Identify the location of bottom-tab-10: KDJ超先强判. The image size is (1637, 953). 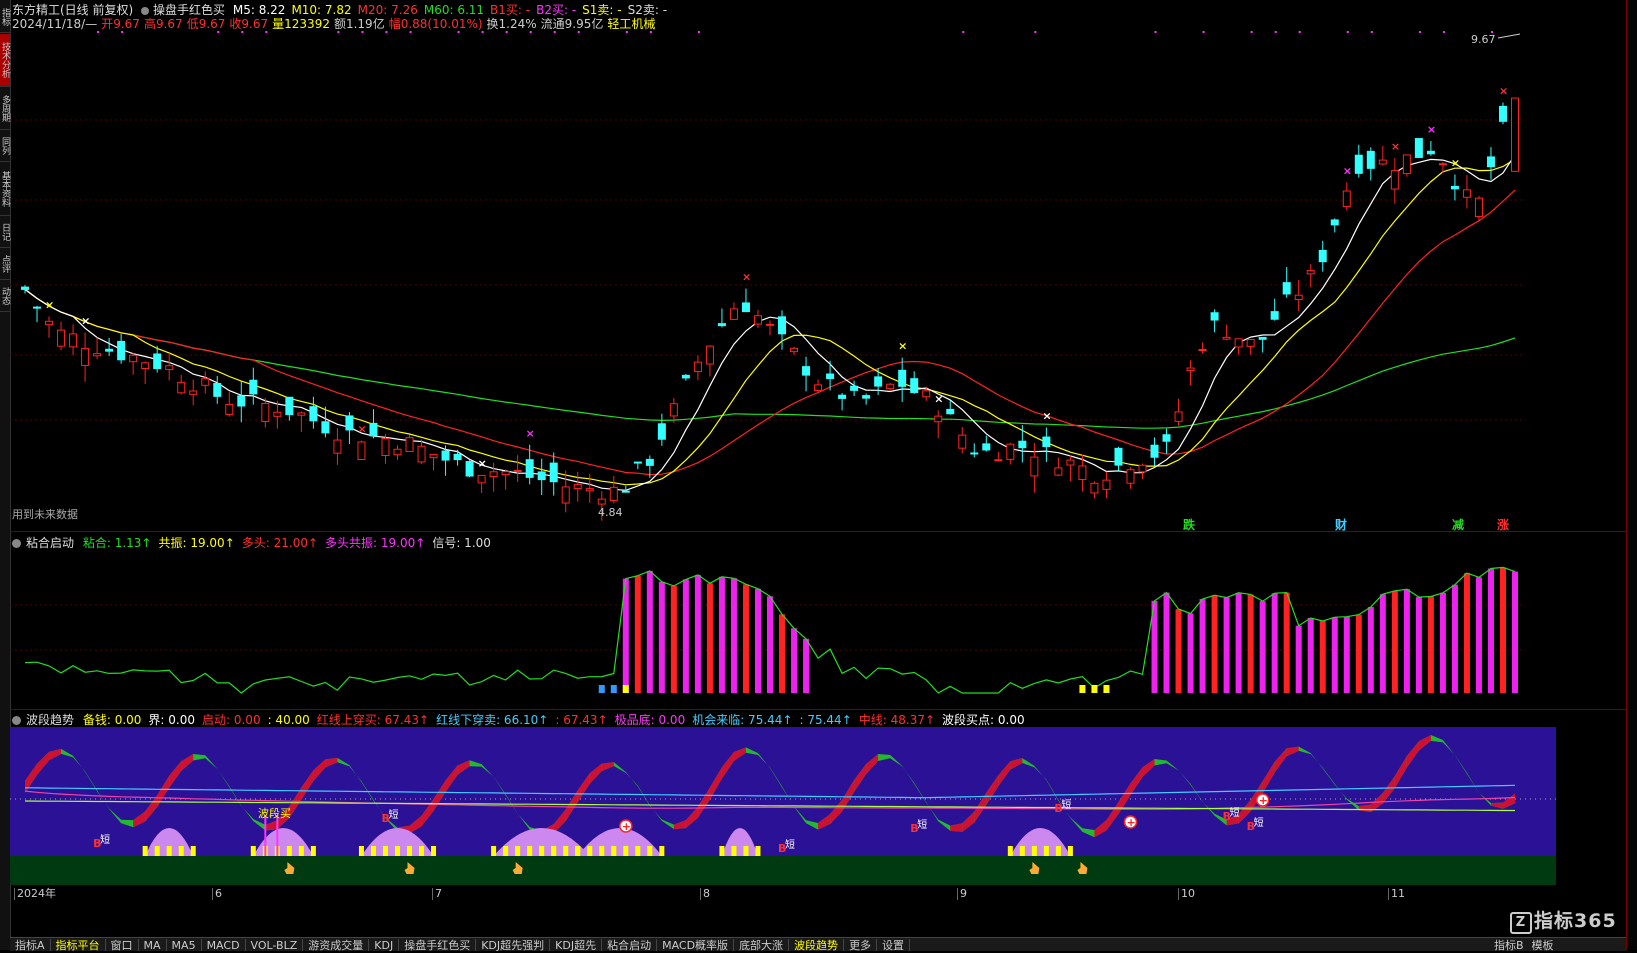
(513, 945).